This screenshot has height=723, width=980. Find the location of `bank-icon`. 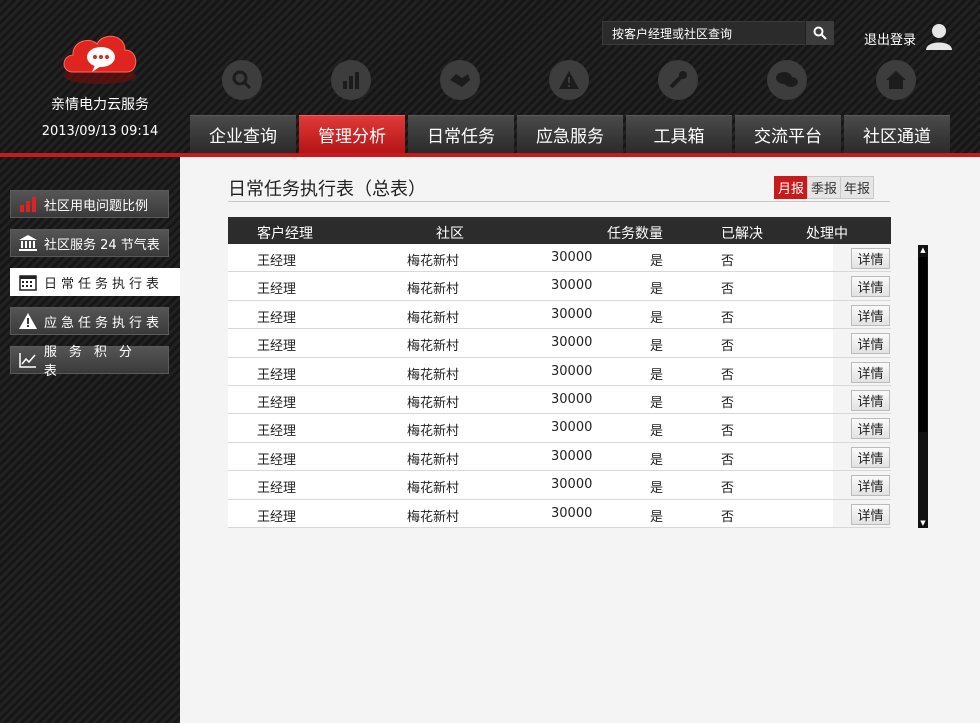

bank-icon is located at coordinates (28, 243).